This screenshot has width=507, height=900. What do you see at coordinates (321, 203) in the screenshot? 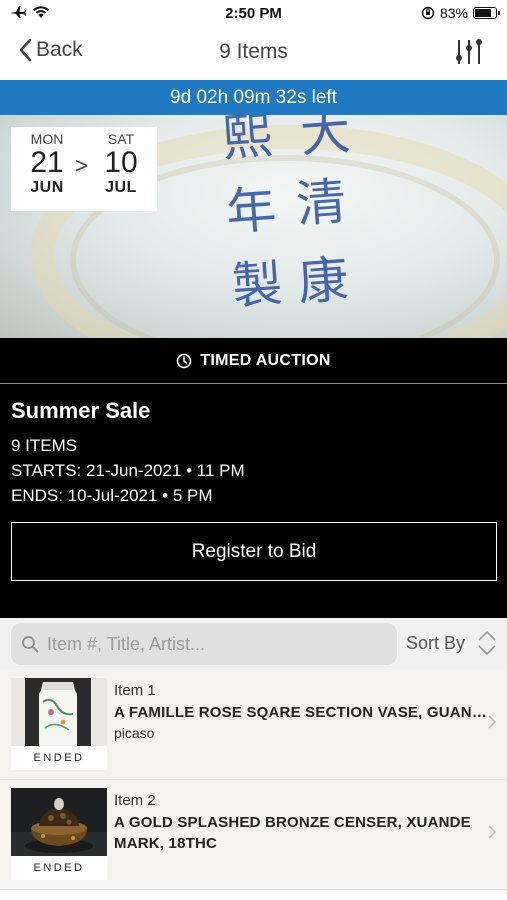
I see `reign-mark-char: 清` at bounding box center [321, 203].